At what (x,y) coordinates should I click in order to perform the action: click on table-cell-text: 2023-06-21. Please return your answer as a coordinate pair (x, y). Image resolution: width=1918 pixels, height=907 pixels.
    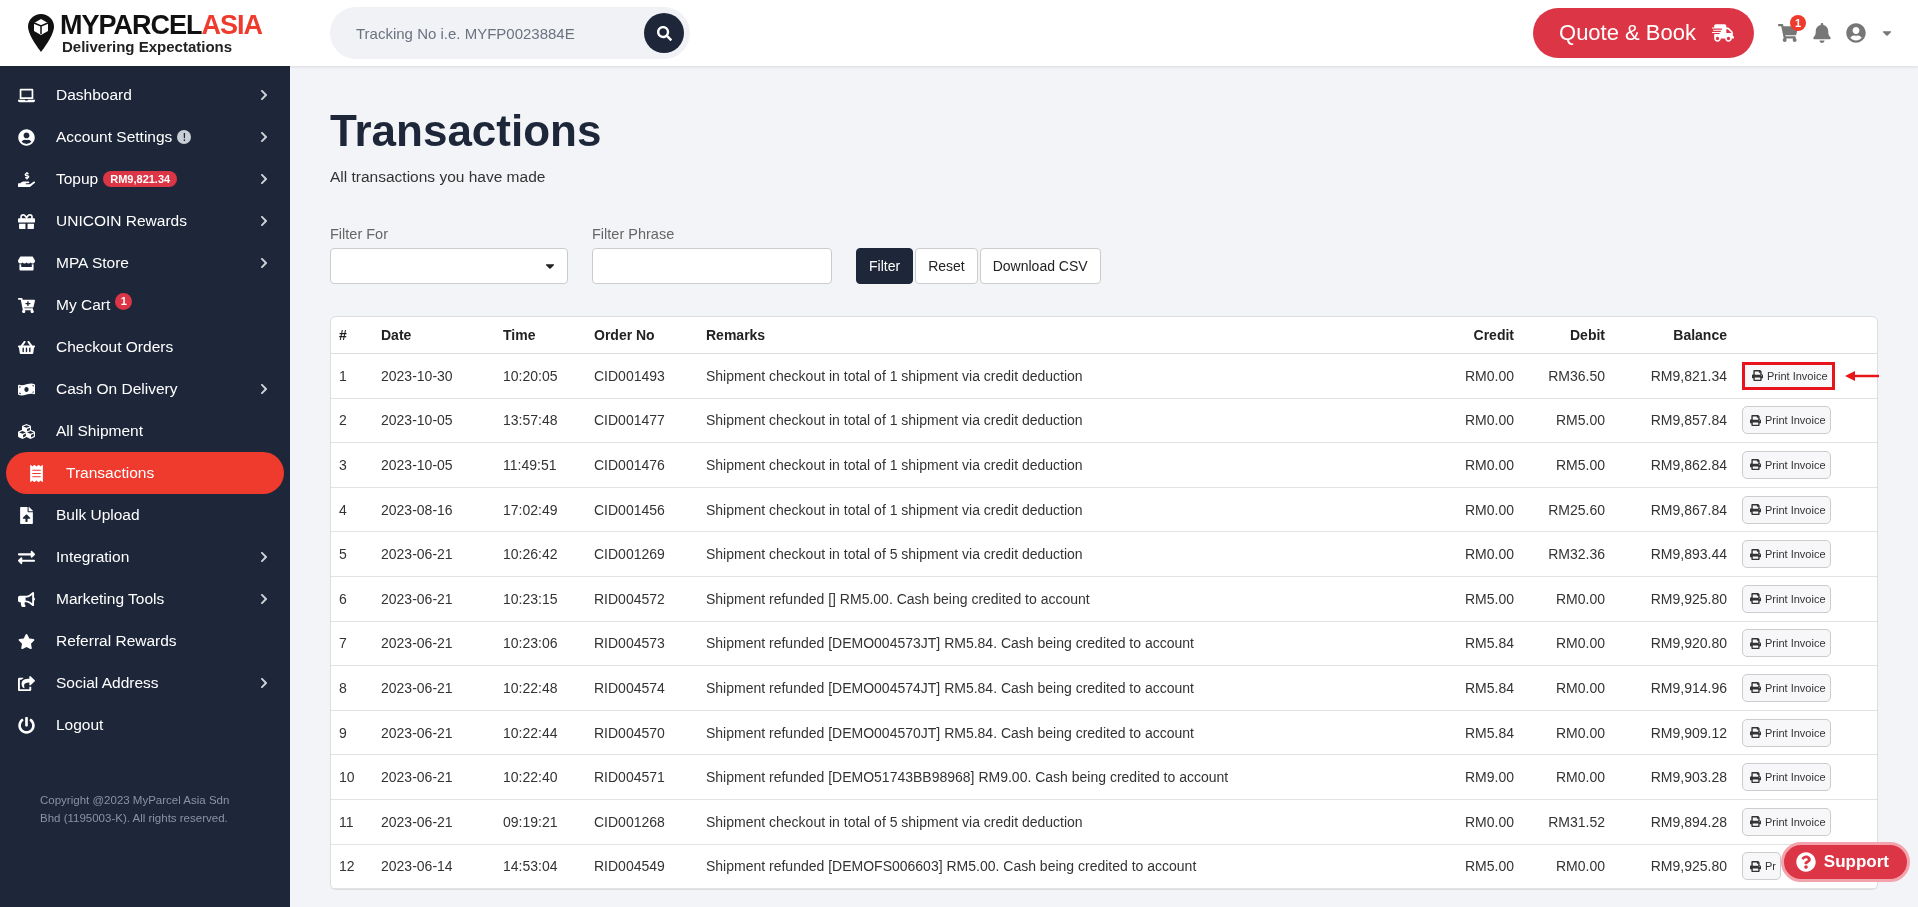
    Looking at the image, I should click on (417, 687).